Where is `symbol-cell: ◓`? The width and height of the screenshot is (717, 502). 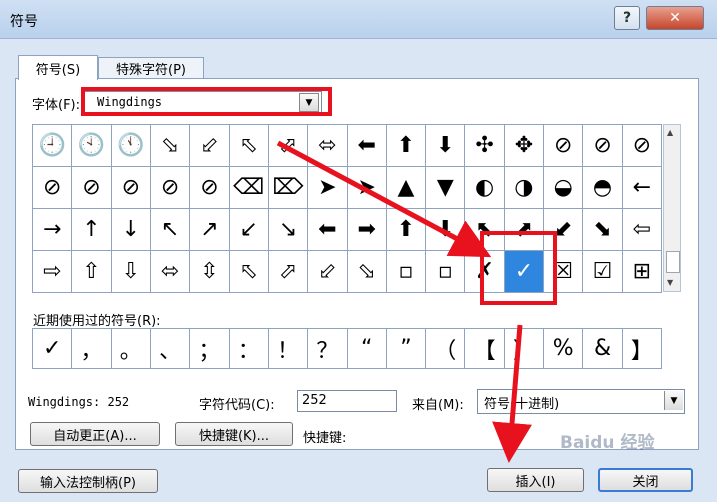 symbol-cell: ◓ is located at coordinates (603, 188).